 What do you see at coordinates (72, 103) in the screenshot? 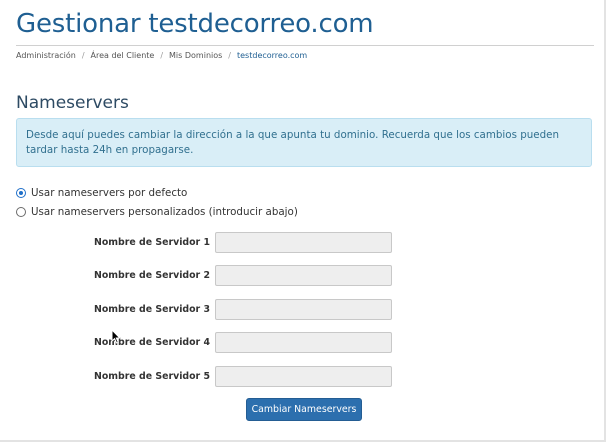
I see `section-title: Nameservers` at bounding box center [72, 103].